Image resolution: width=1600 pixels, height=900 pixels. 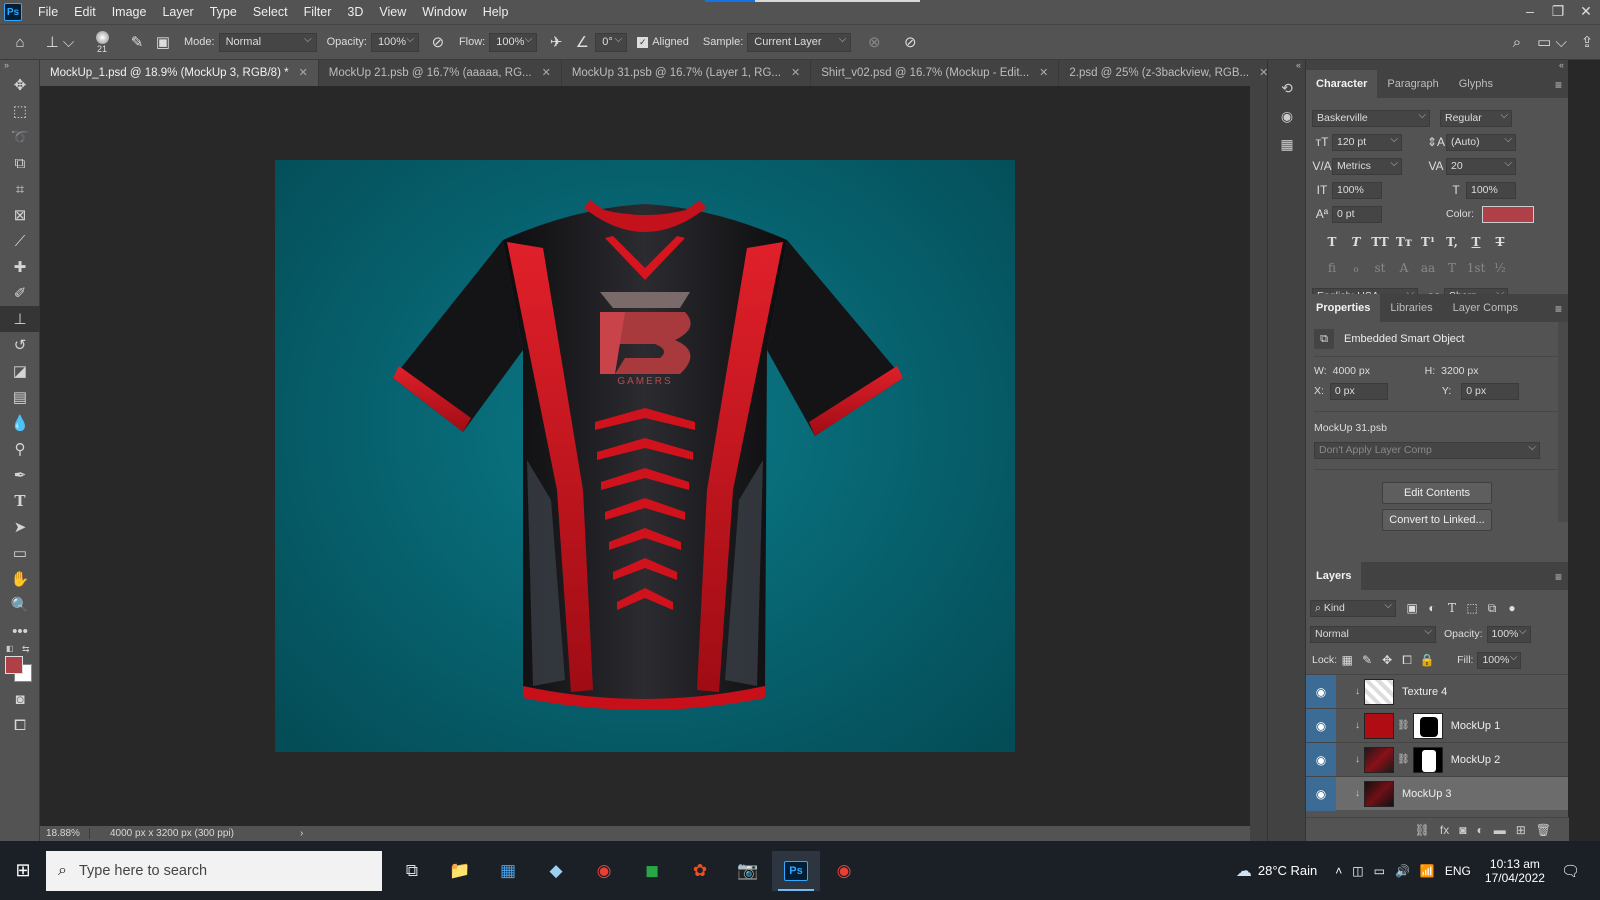 What do you see at coordinates (20, 42) in the screenshot?
I see `home-icon: ⌂` at bounding box center [20, 42].